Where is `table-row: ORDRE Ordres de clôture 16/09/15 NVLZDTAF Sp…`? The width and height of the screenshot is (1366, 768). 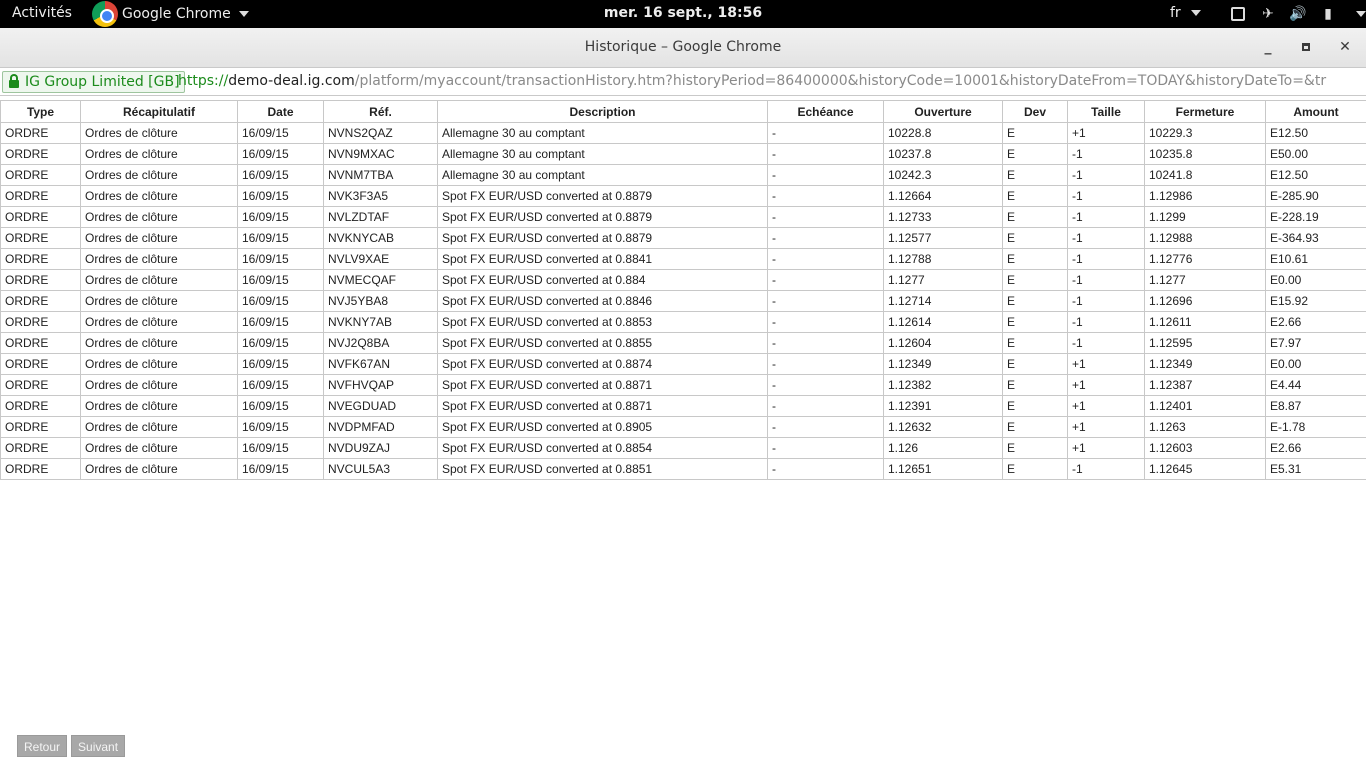 table-row: ORDRE Ordres de clôture 16/09/15 NVLZDTAF Sp… is located at coordinates (683, 217).